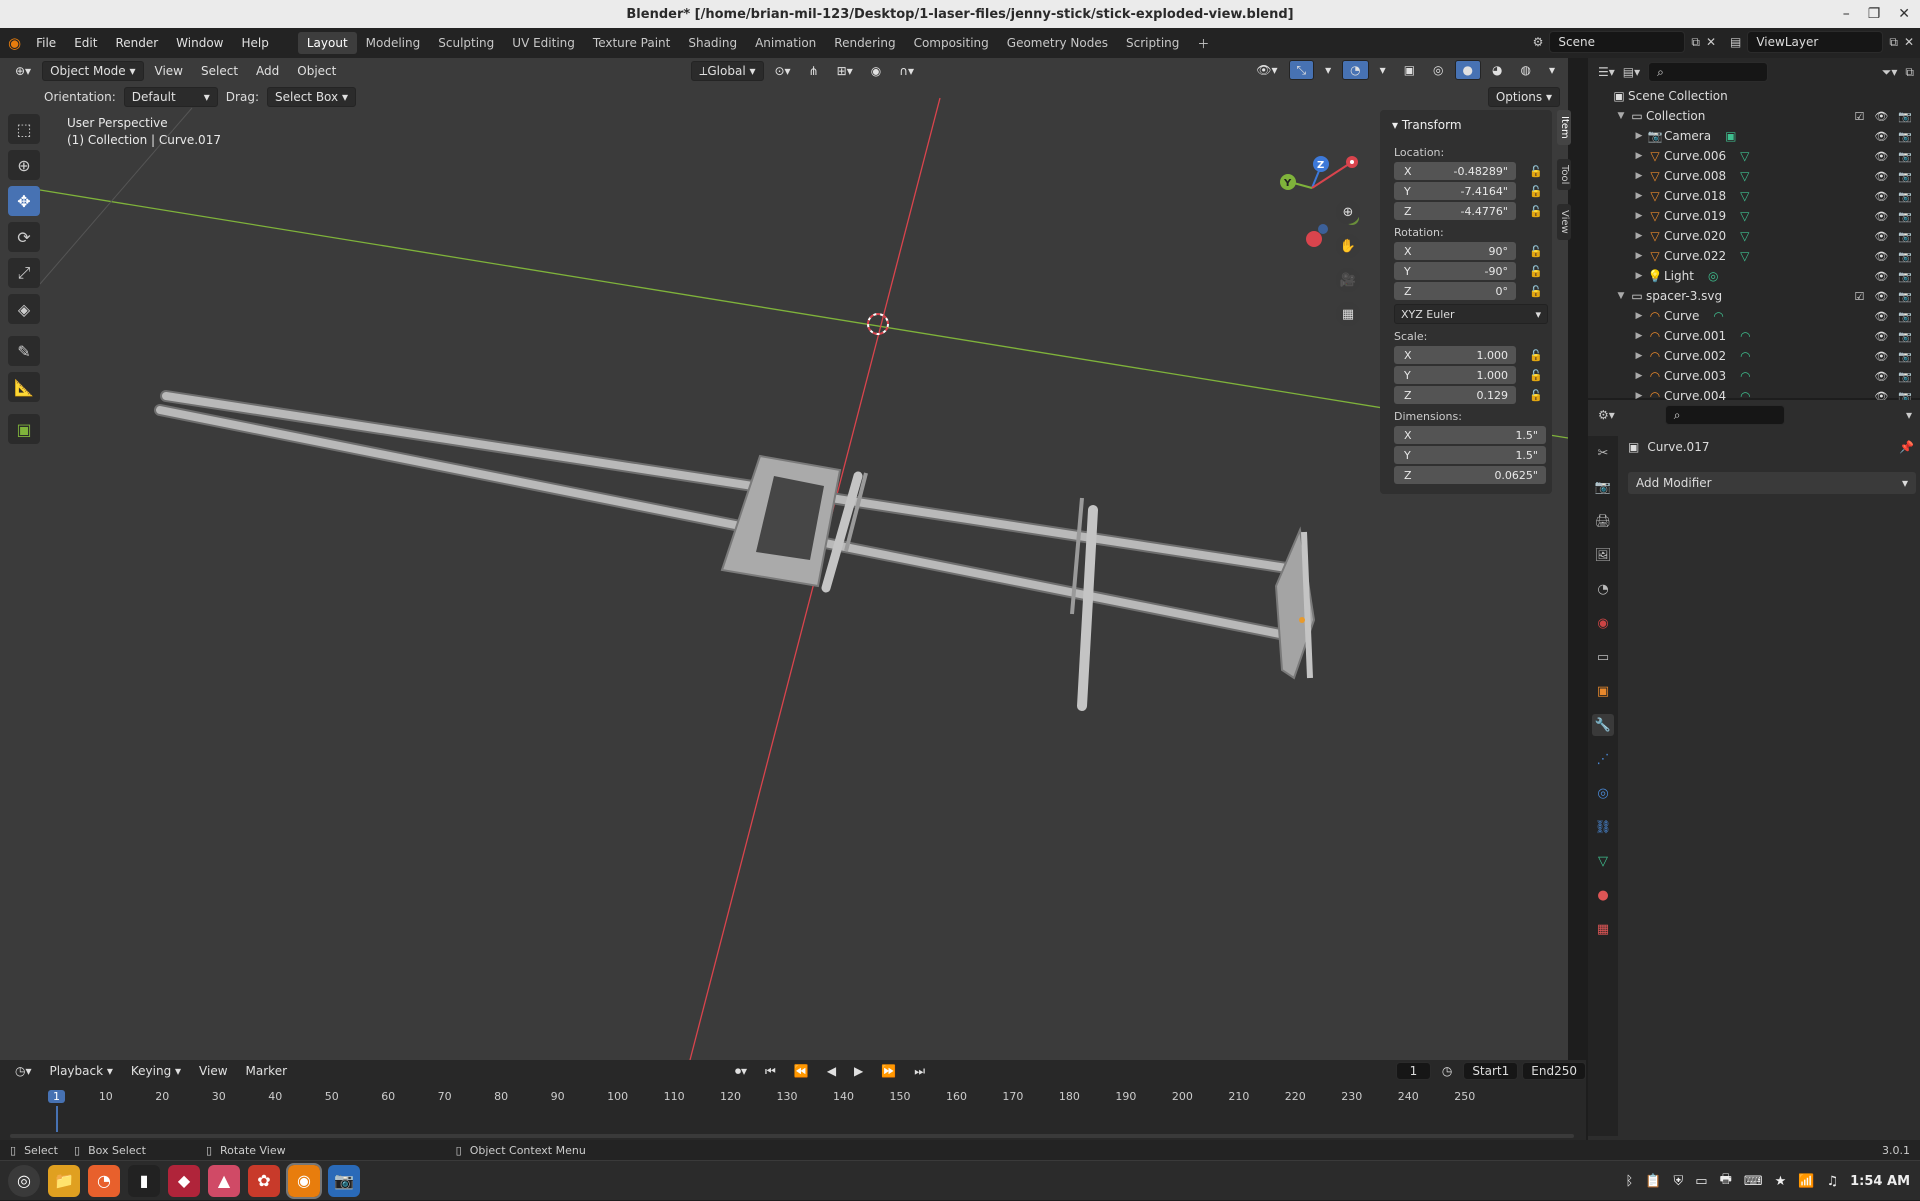 The height and width of the screenshot is (1201, 1920). What do you see at coordinates (1904, 14) in the screenshot?
I see `close-icon: ✕` at bounding box center [1904, 14].